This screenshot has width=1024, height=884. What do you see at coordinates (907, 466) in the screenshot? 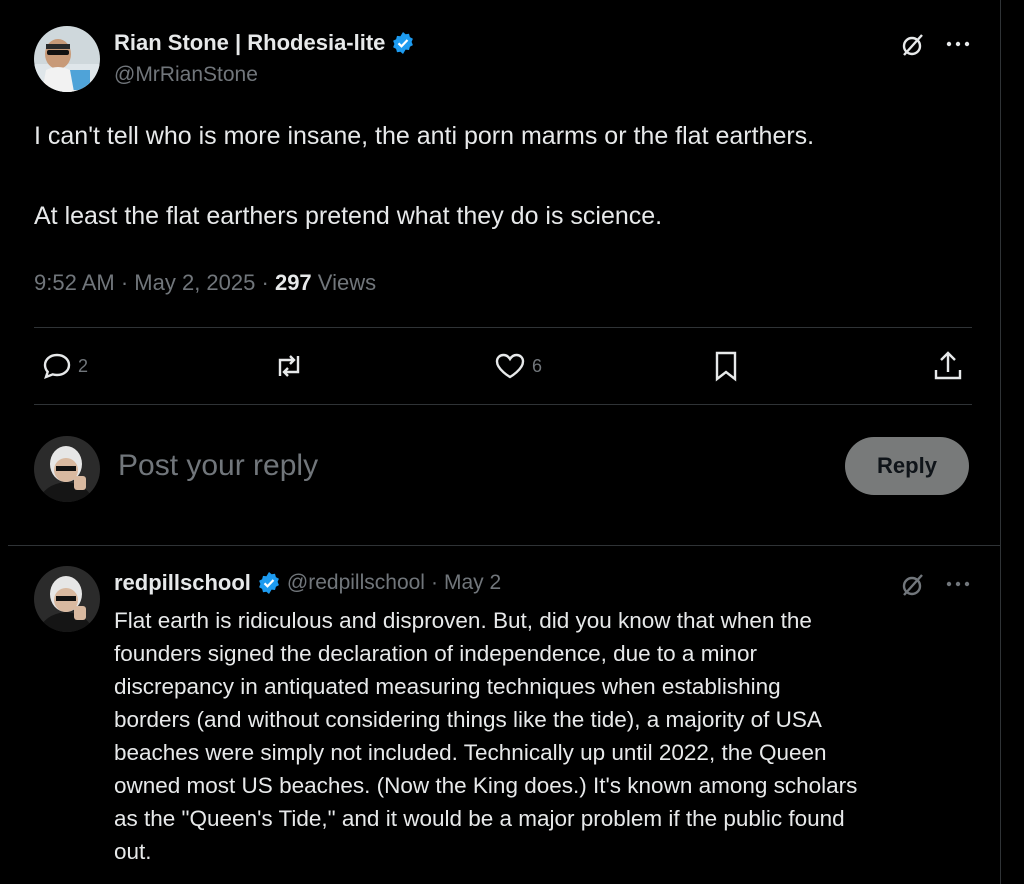
I see `reply-button: Reply` at bounding box center [907, 466].